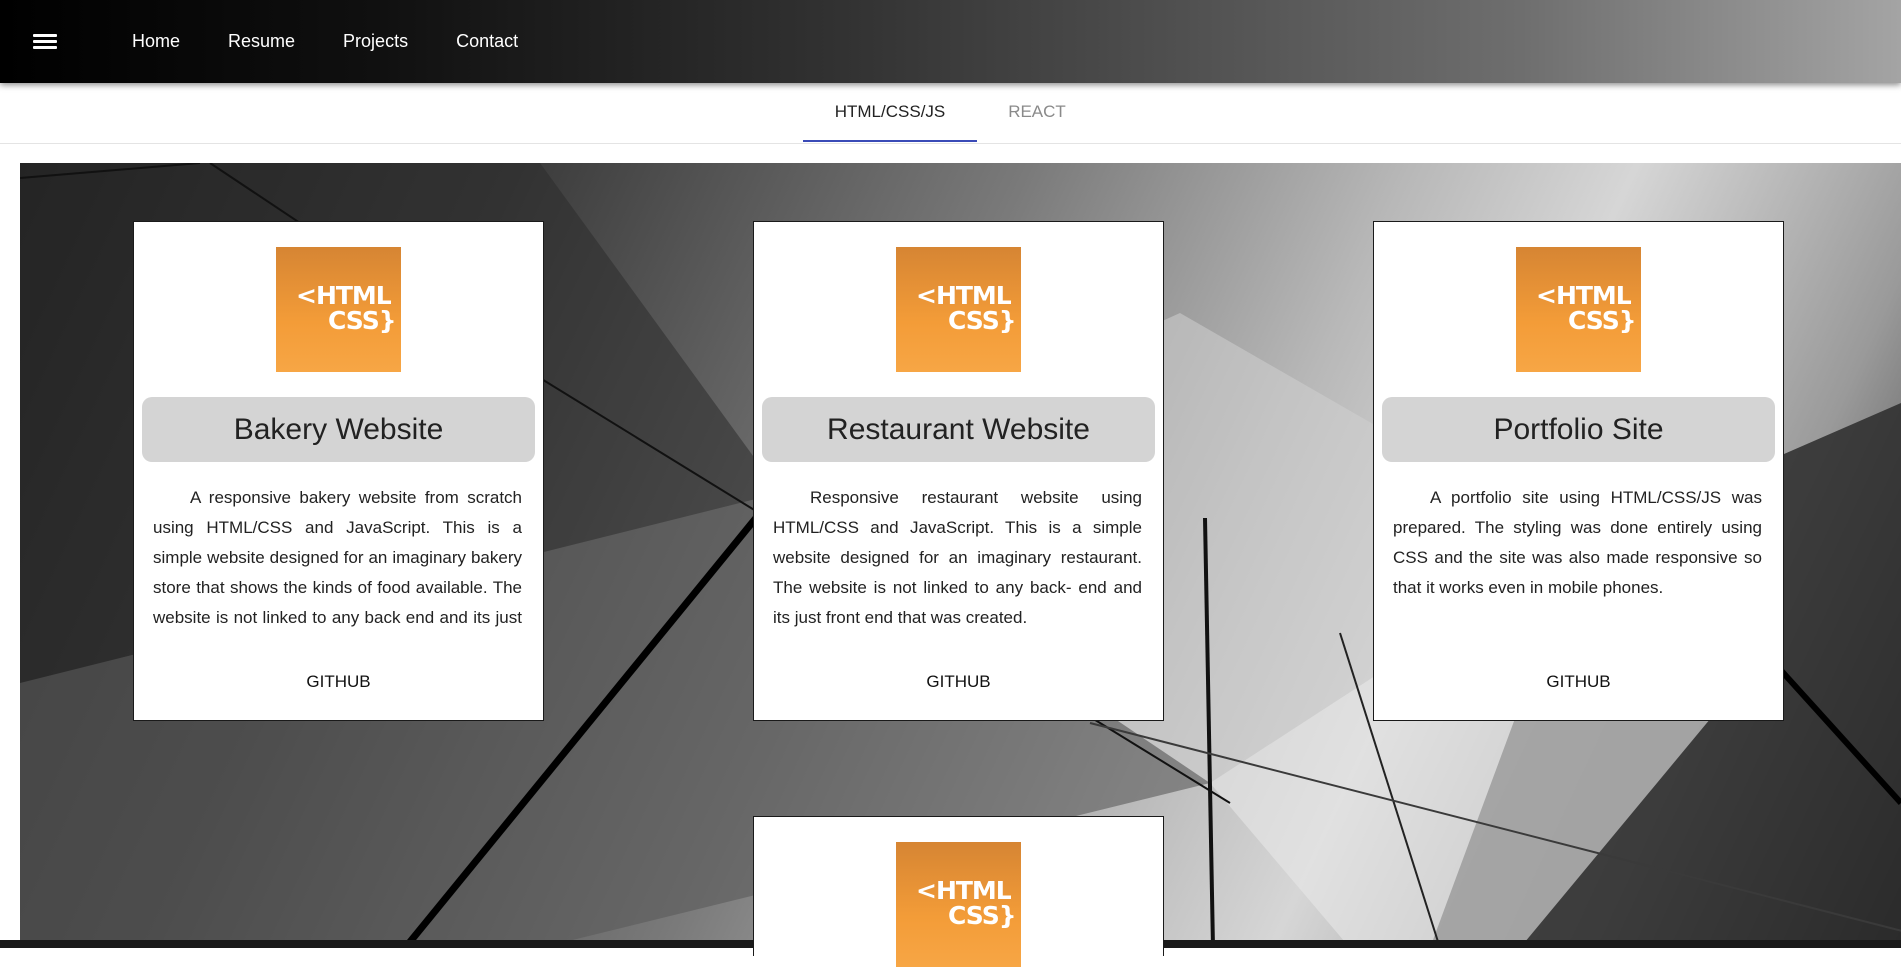 This screenshot has width=1901, height=967. I want to click on hamburger-menu-icon, so click(45, 41).